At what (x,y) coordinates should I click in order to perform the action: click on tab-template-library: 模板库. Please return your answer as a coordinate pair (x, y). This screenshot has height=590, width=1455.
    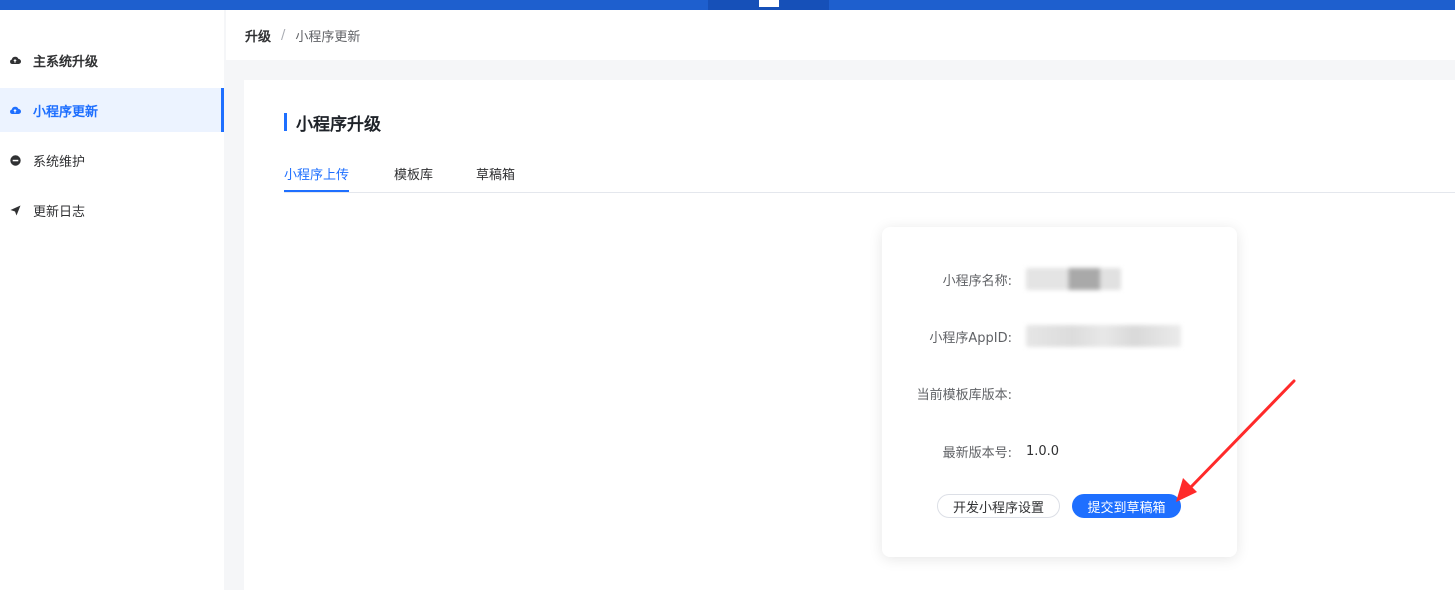
    Looking at the image, I should click on (413, 177).